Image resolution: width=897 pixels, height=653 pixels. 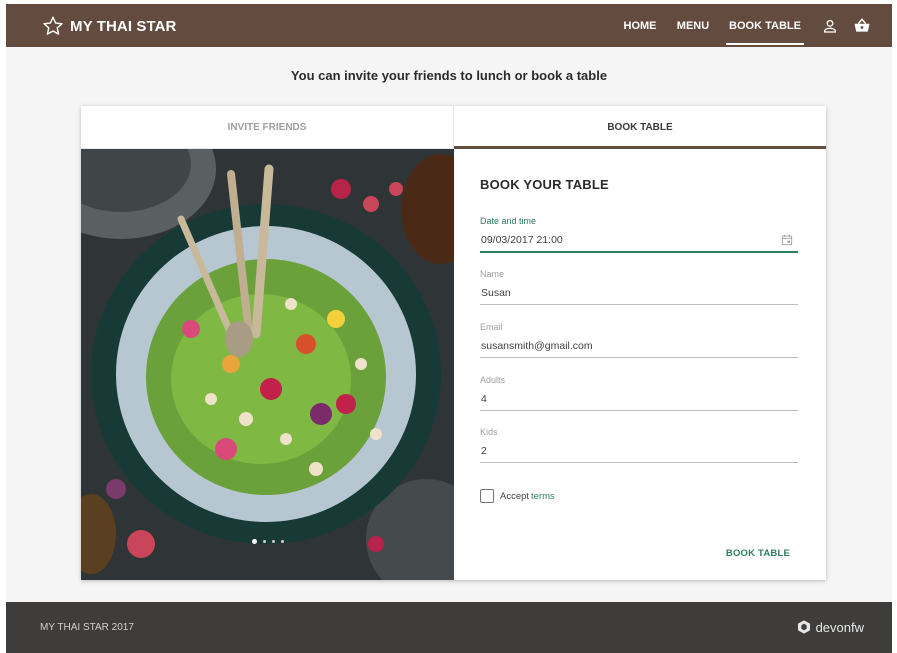 What do you see at coordinates (639, 340) in the screenshot?
I see `email-field: Email susansmith@gmail.com` at bounding box center [639, 340].